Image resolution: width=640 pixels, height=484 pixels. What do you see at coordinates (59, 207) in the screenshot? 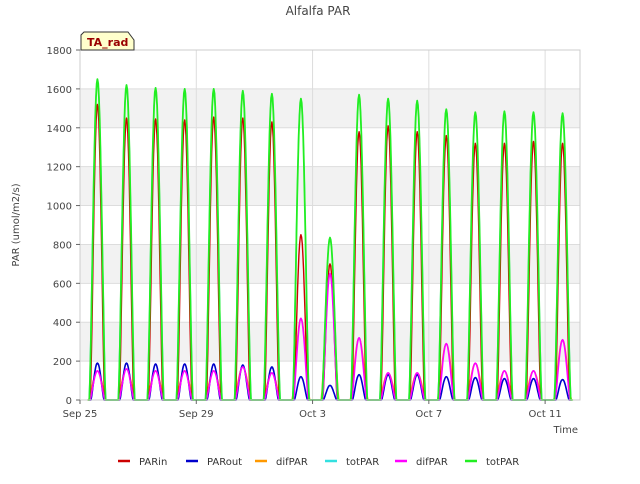
I see `y-tick-label: 1000` at bounding box center [59, 207].